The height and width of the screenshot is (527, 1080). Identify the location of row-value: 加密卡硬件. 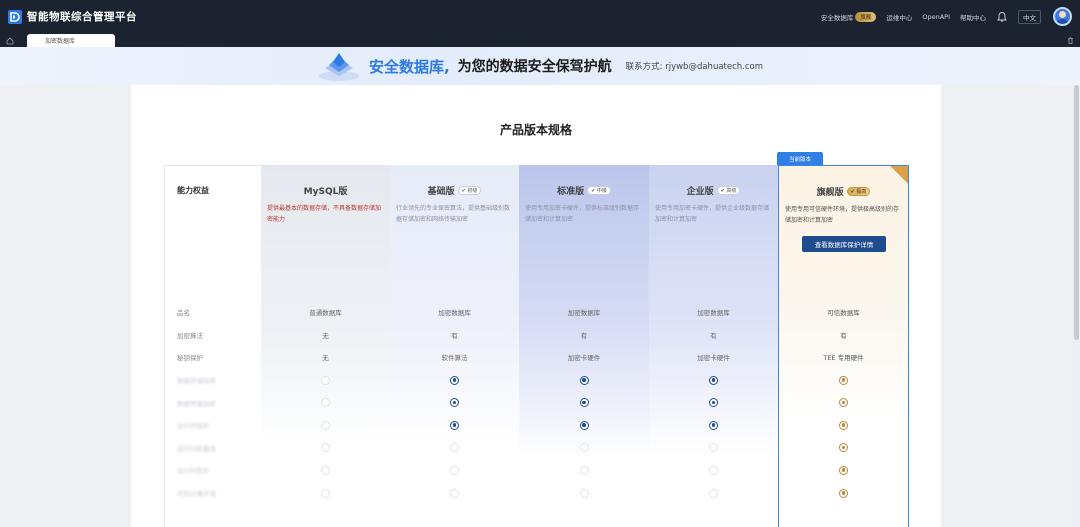
(713, 358).